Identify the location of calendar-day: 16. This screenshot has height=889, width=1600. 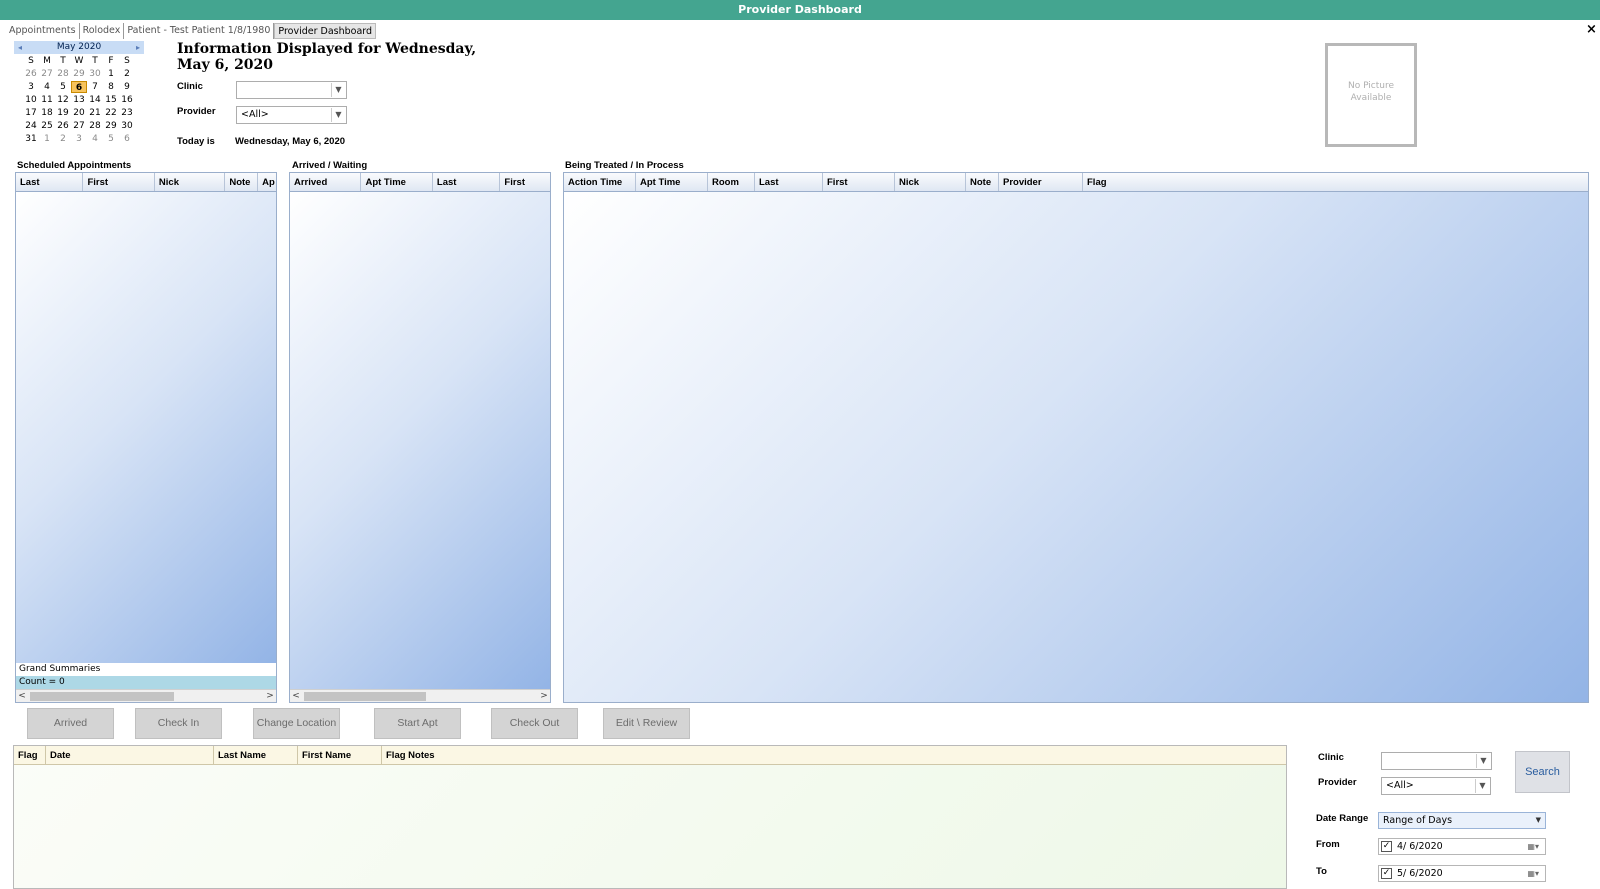
(127, 100).